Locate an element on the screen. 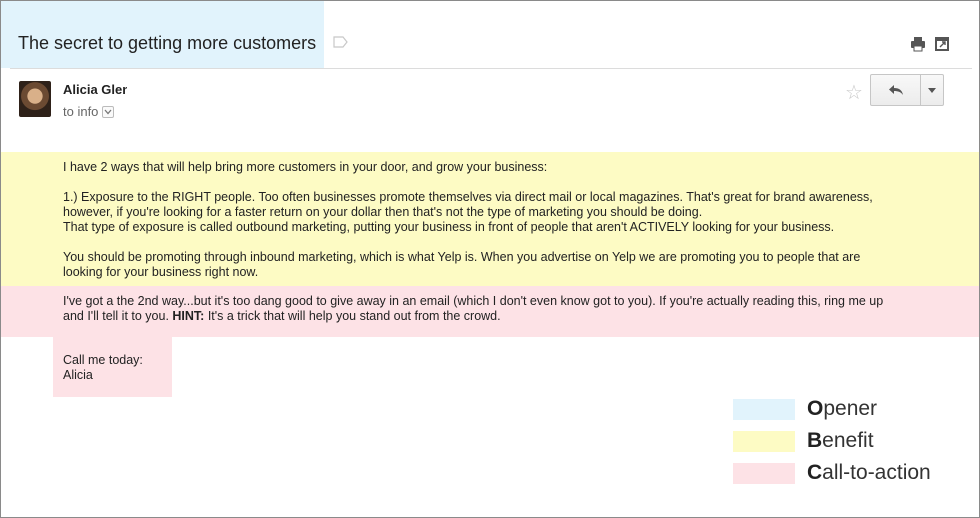 This screenshot has height=518, width=980. opener-highlight: The secret to getting more customers is located at coordinates (162, 34).